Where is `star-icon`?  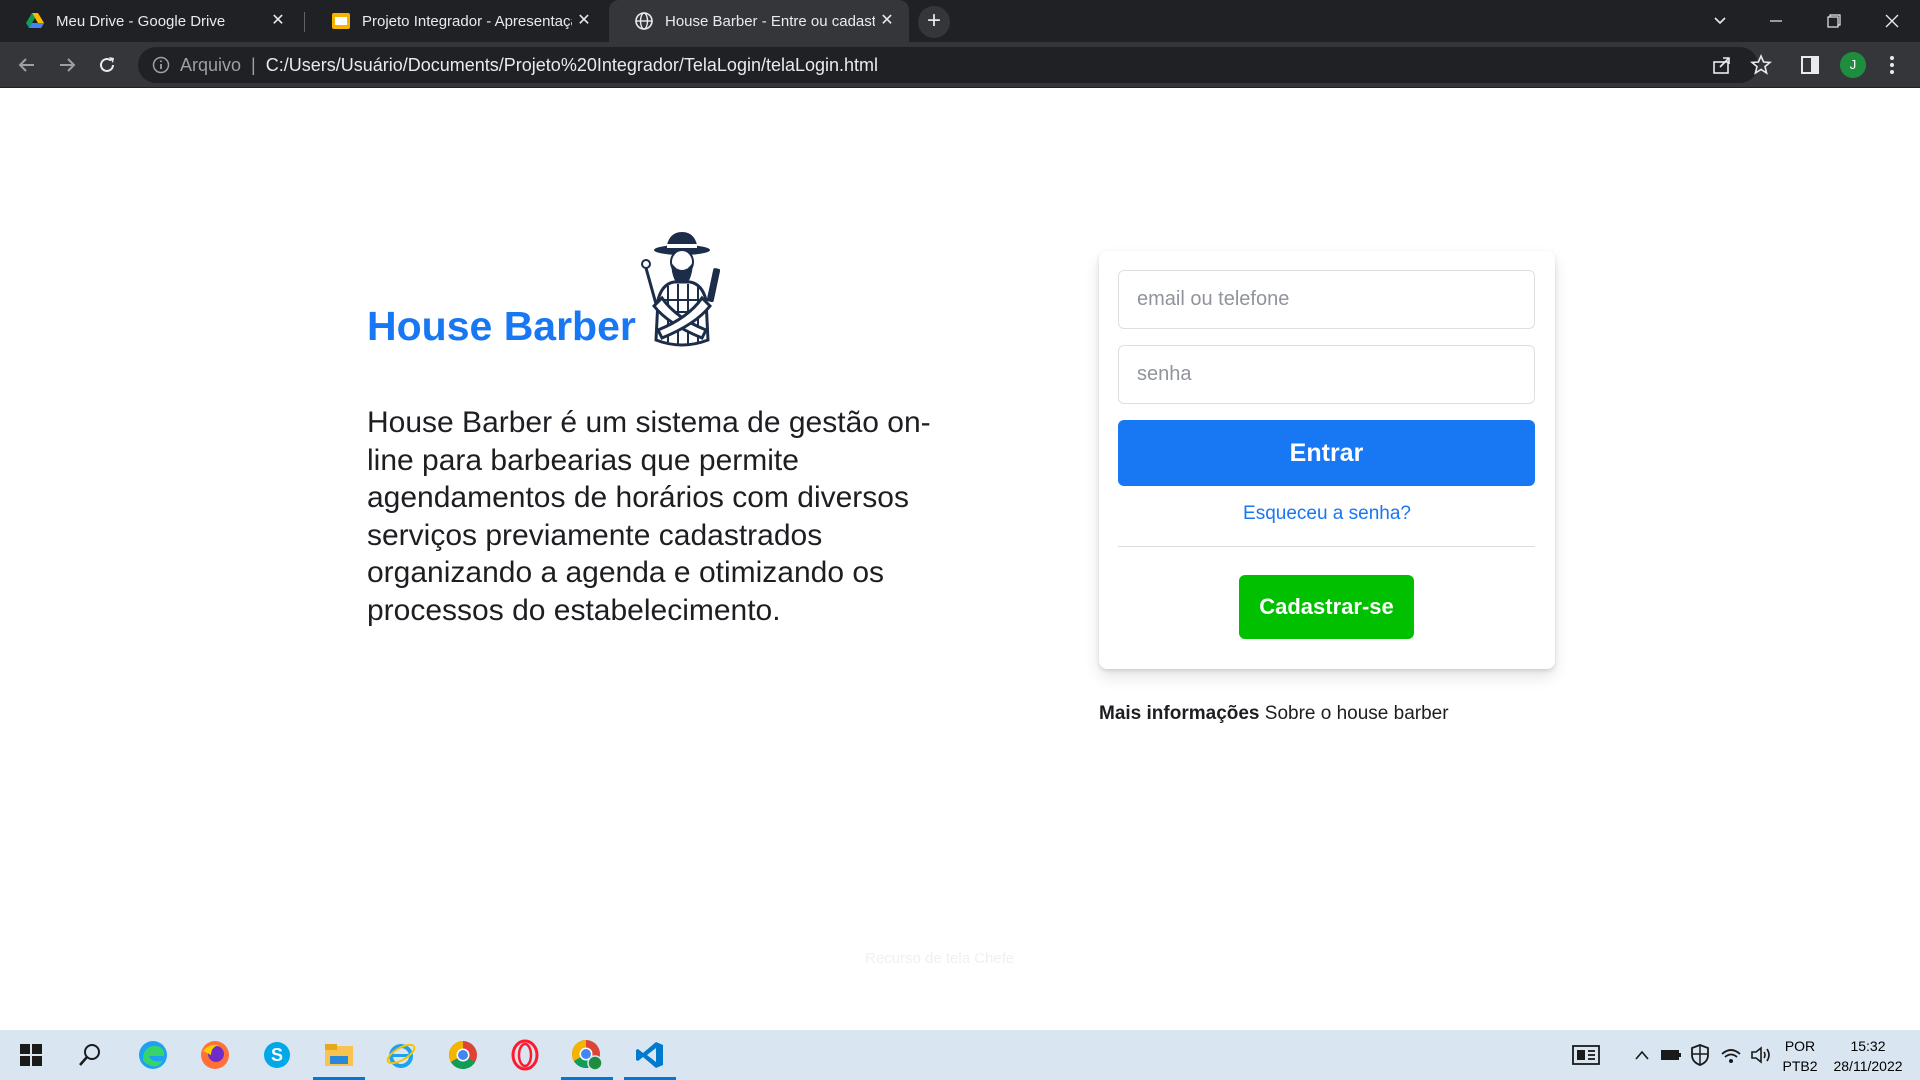
star-icon is located at coordinates (1761, 65).